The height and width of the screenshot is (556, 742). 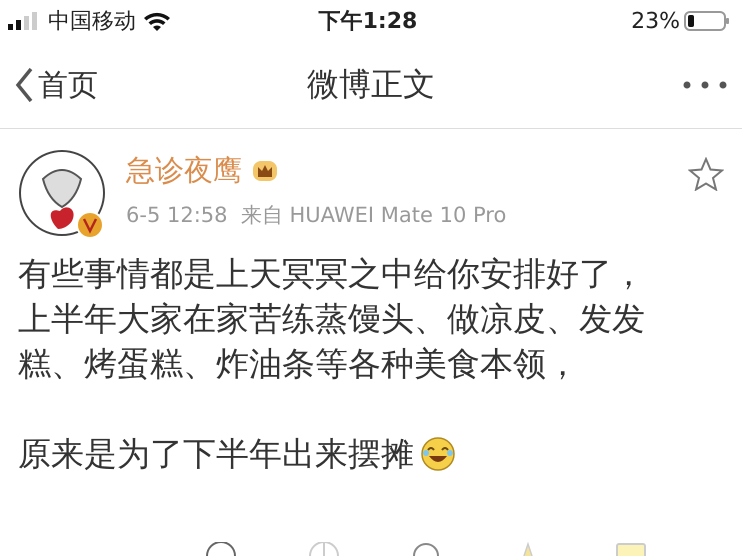 What do you see at coordinates (705, 85) in the screenshot?
I see `more-icon` at bounding box center [705, 85].